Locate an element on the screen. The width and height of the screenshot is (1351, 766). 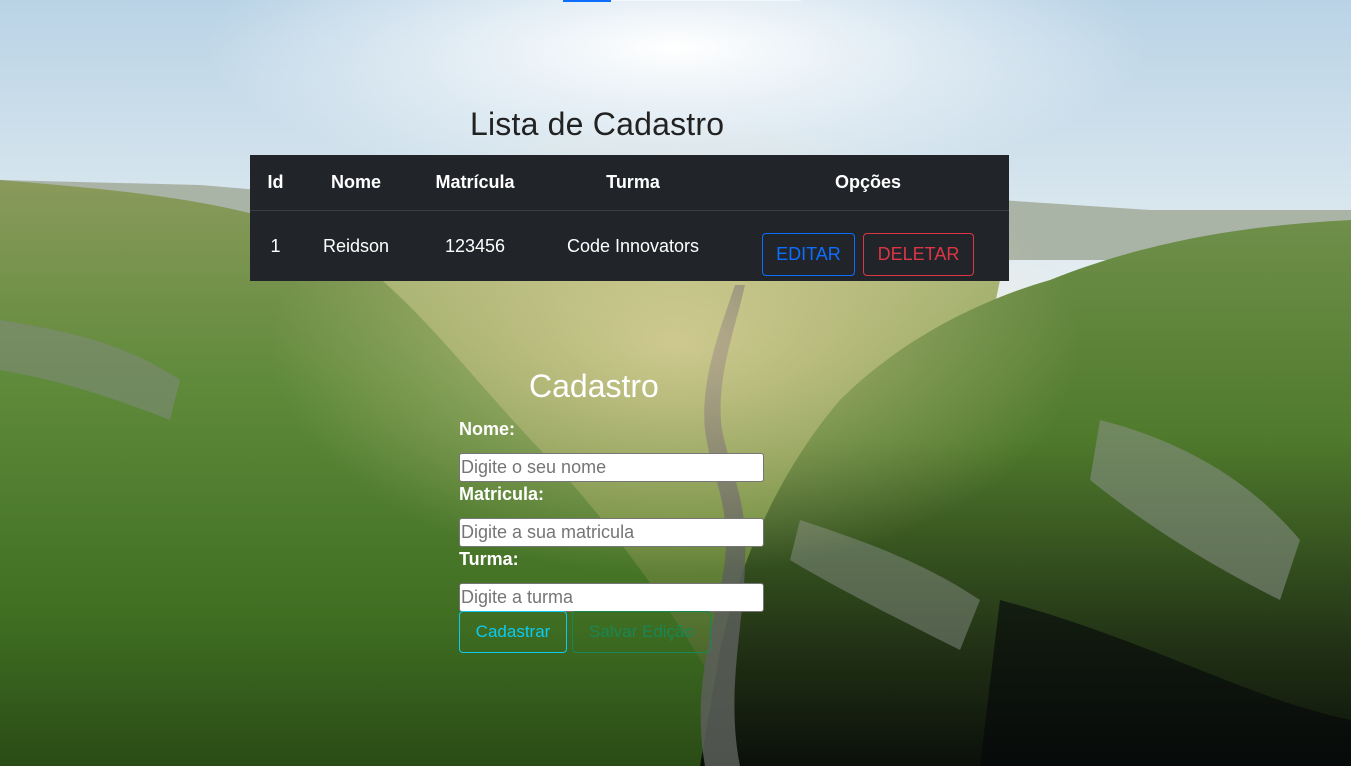
nome-input is located at coordinates (611, 467).